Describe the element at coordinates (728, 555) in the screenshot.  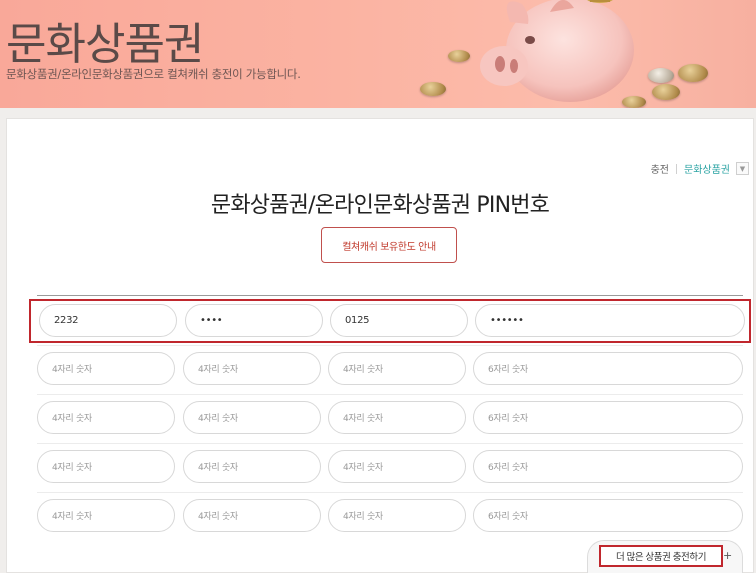
I see `plus-icon: +` at that location.